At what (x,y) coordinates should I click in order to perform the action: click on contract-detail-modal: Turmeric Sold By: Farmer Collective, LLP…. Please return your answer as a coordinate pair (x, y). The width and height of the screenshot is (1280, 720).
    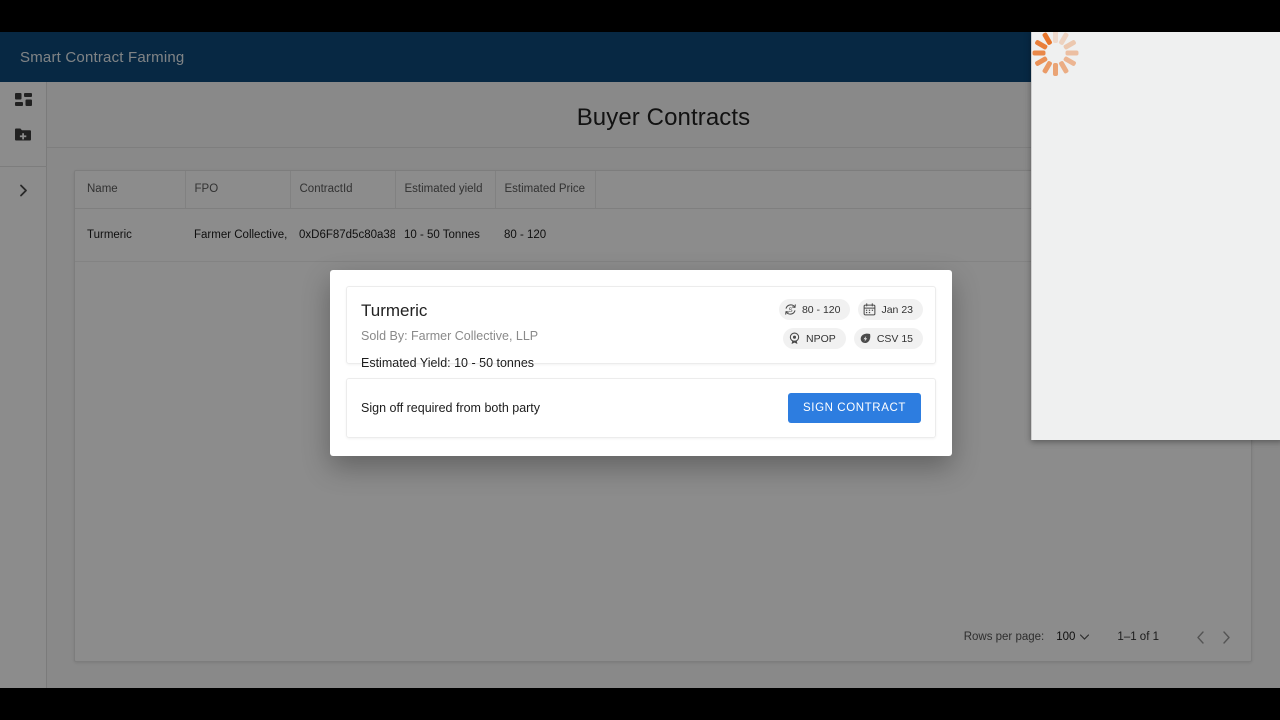
    Looking at the image, I should click on (641, 363).